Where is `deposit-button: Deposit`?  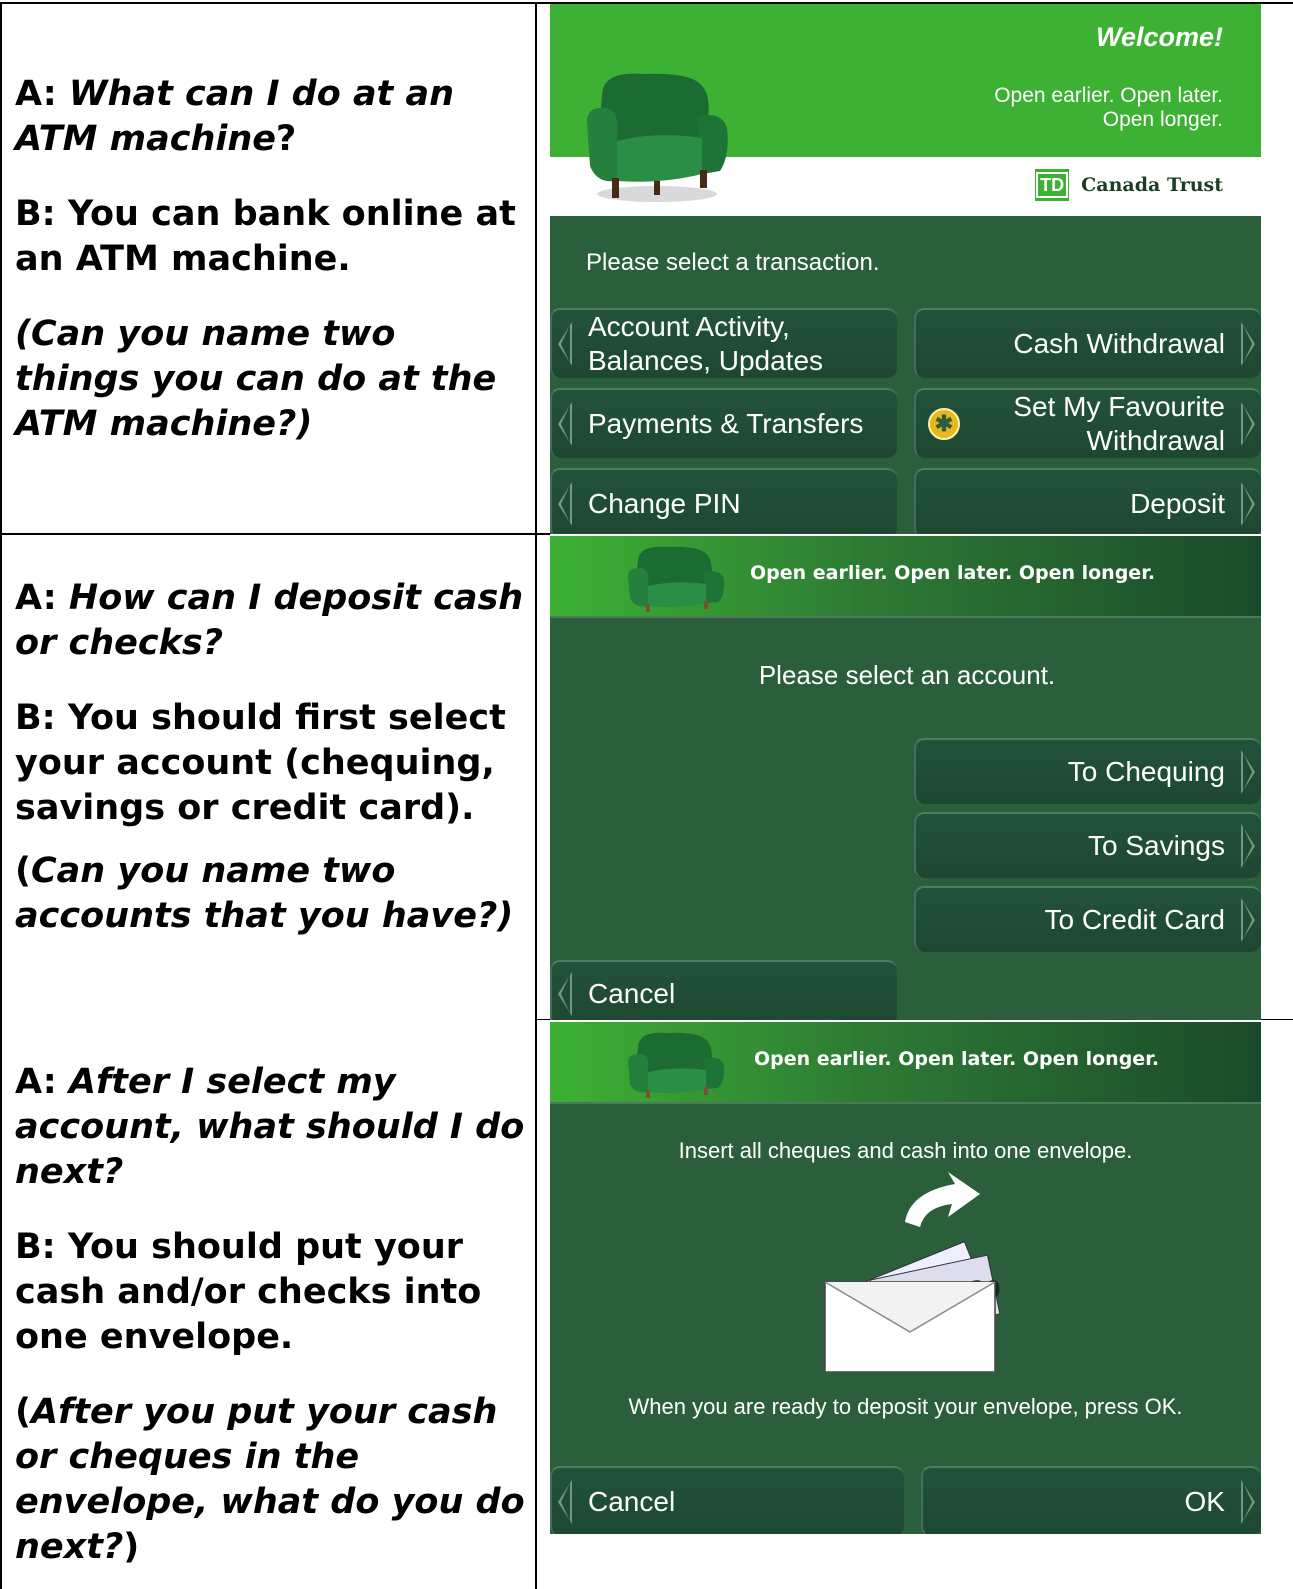
deposit-button: Deposit is located at coordinates (1087, 501).